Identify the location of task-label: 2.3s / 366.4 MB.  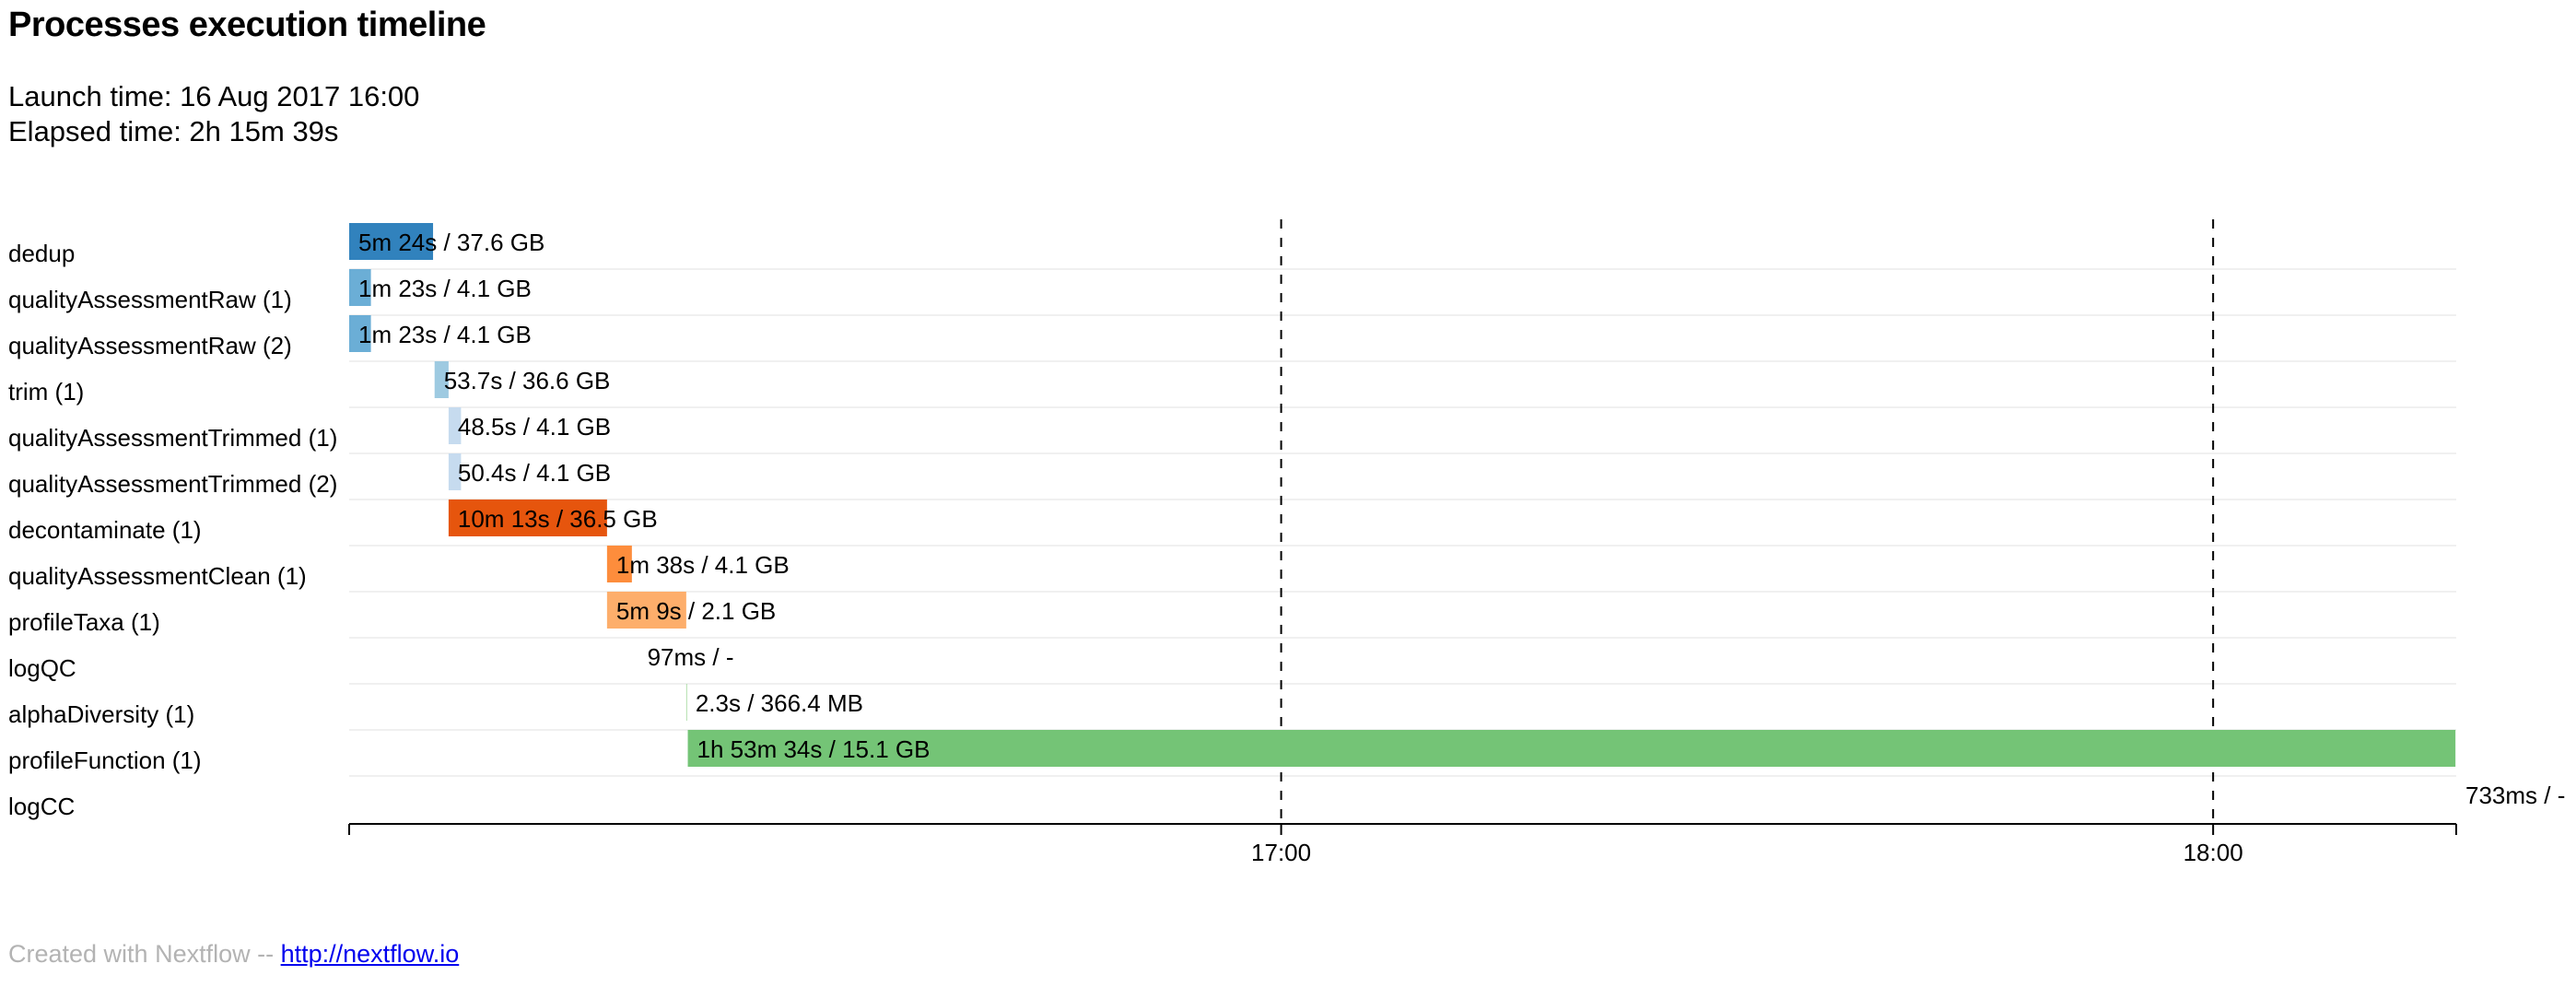
(779, 703).